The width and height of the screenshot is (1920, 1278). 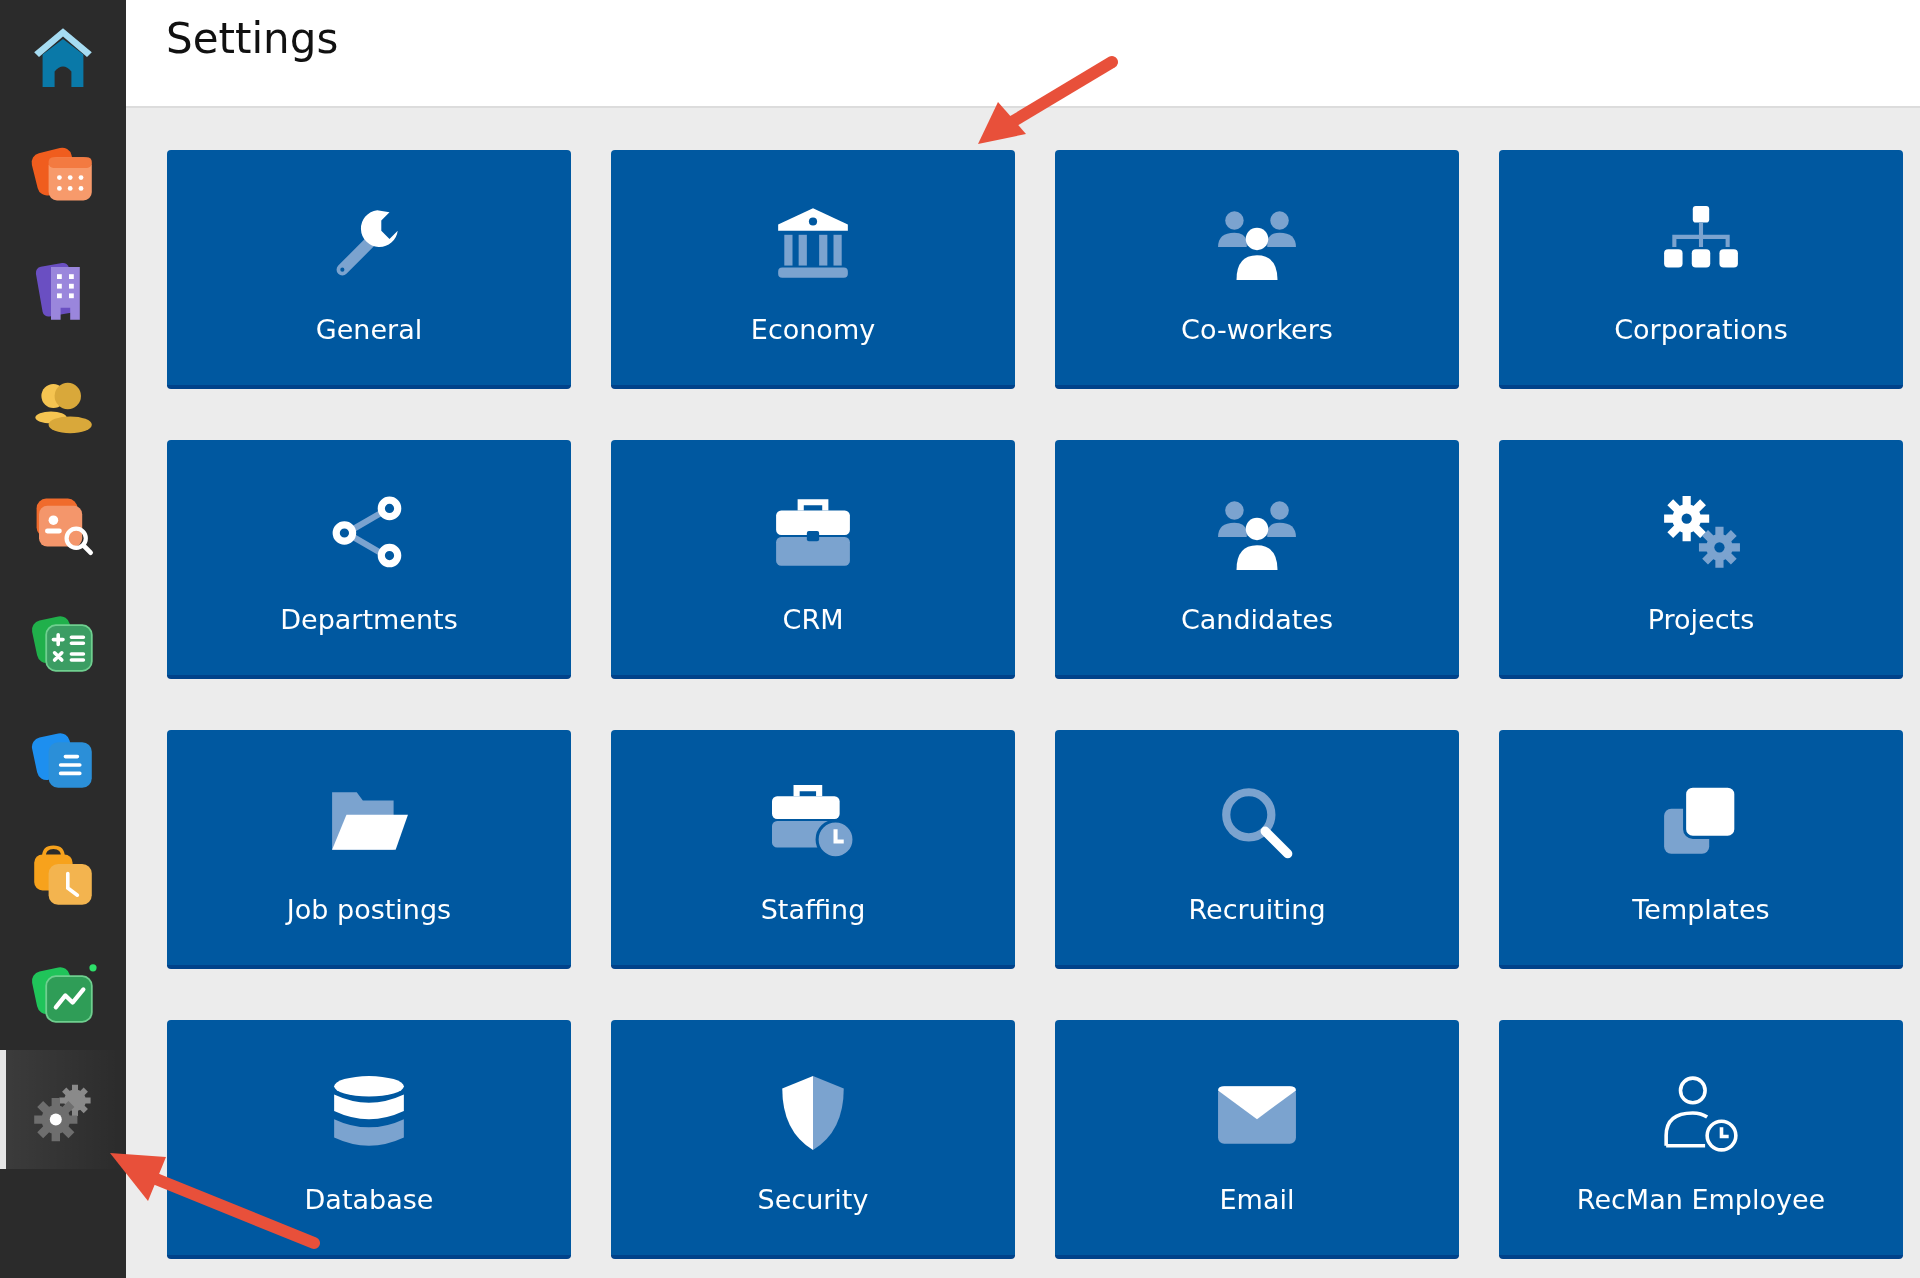 What do you see at coordinates (252, 38) in the screenshot?
I see `page-title: Settings` at bounding box center [252, 38].